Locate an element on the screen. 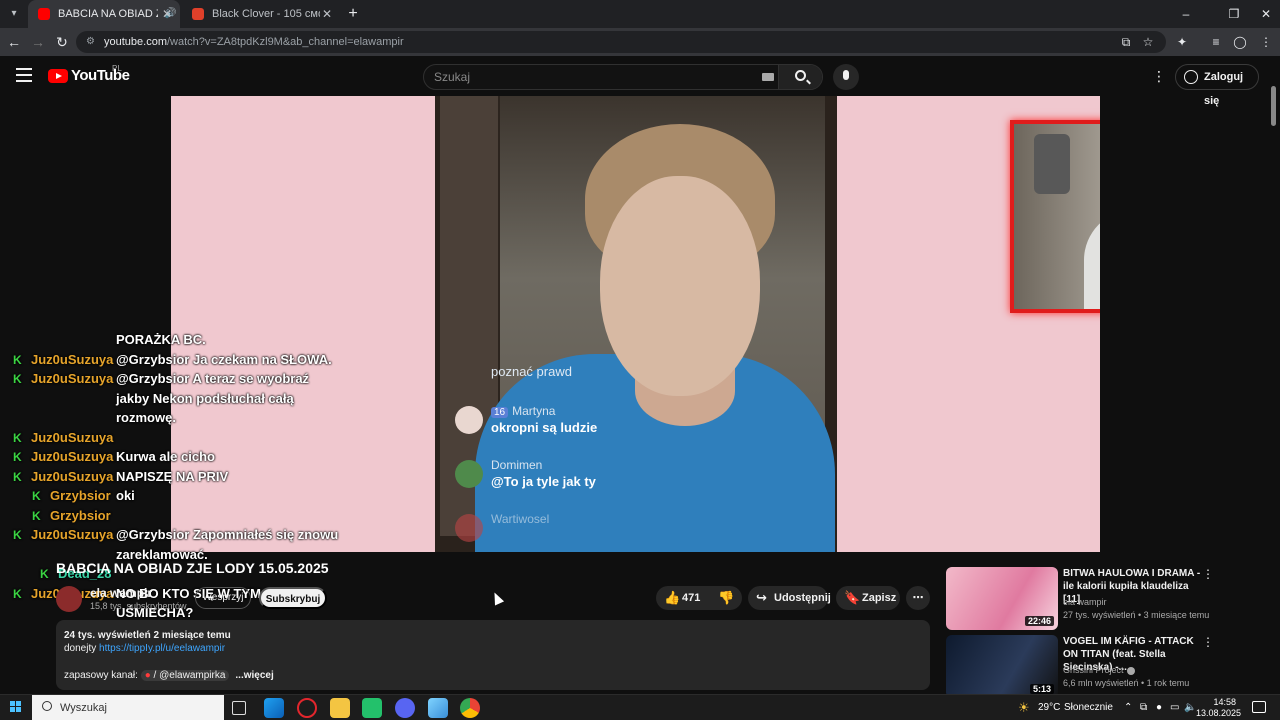  weather-condition: Słonecznie is located at coordinates (1088, 707).